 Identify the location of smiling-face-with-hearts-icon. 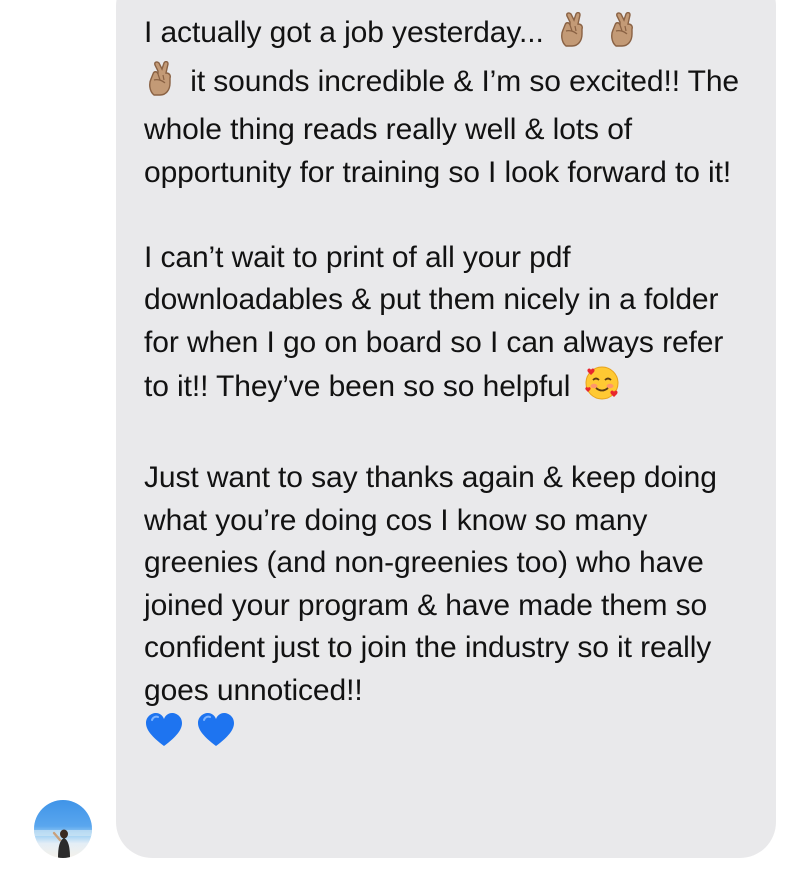
(602, 389).